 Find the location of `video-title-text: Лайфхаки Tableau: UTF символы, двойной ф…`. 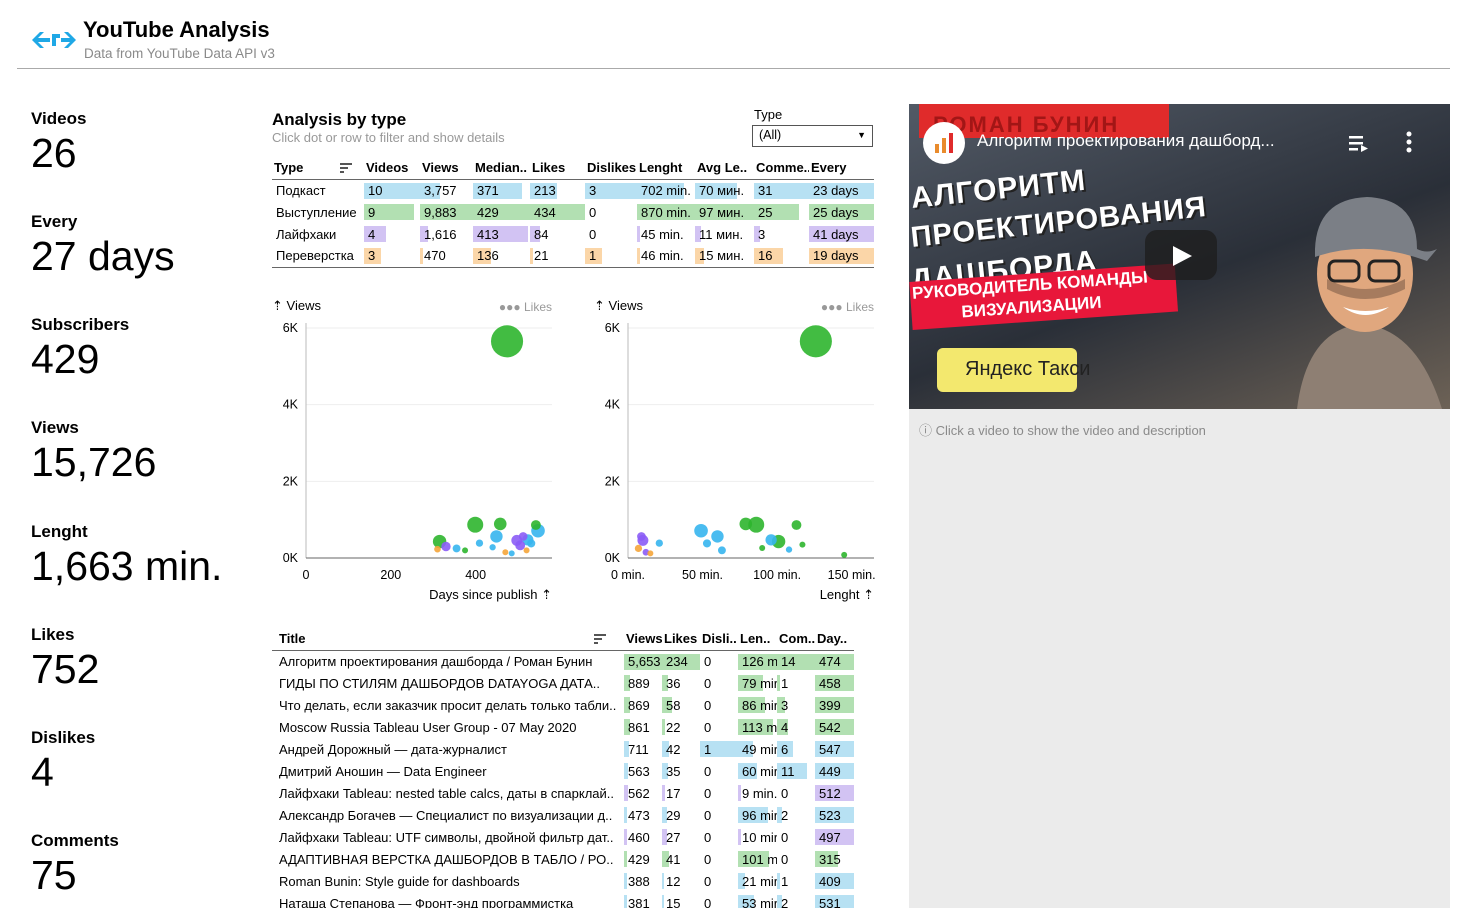

video-title-text: Лайфхаки Tableau: UTF символы, двойной ф… is located at coordinates (446, 837).